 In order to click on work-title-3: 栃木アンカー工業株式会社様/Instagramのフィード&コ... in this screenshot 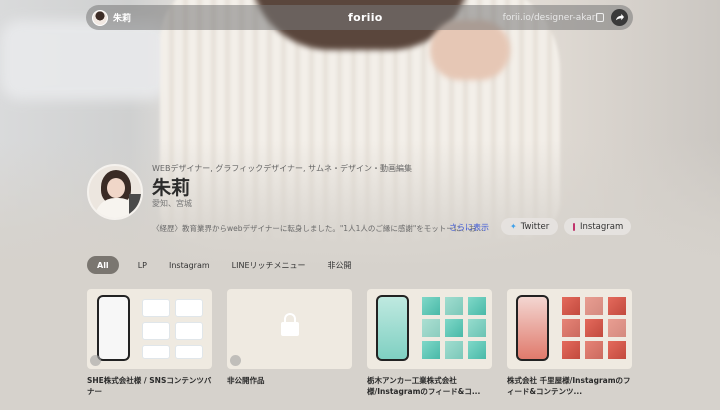, I will do `click(431, 386)`.